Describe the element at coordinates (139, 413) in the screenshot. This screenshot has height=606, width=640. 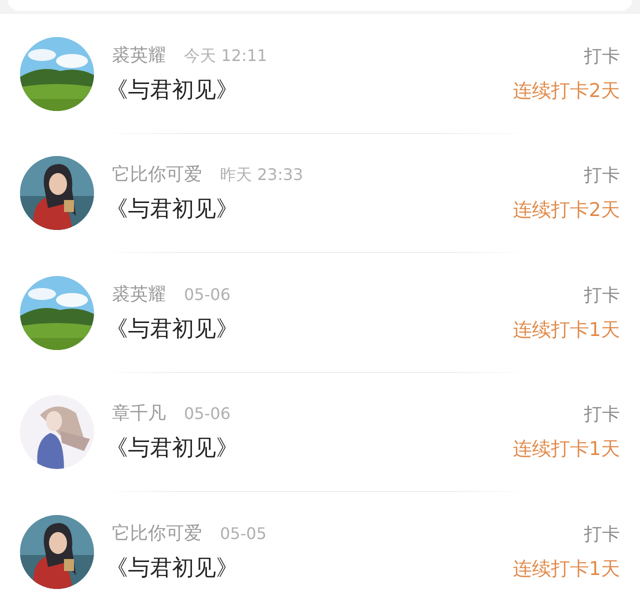
I see `user-name: 章千凡` at that location.